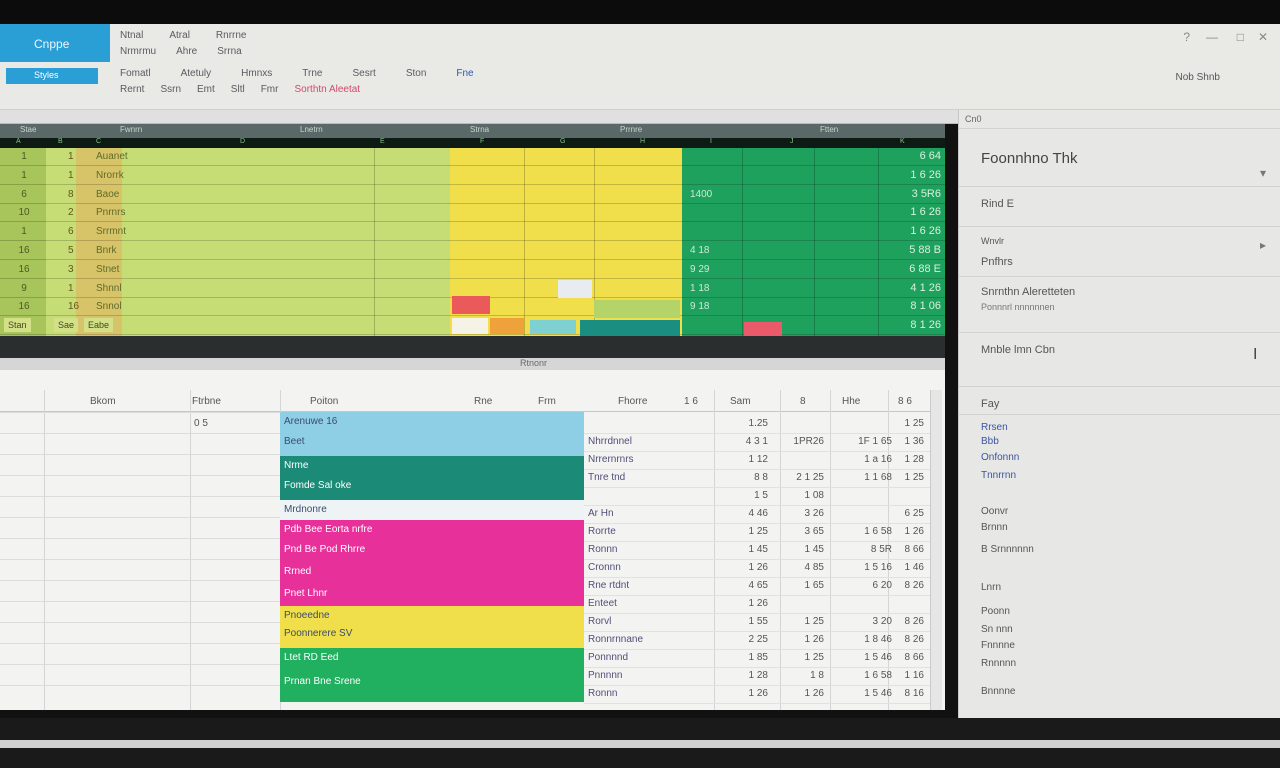 The width and height of the screenshot is (1280, 768). Describe the element at coordinates (1028, 292) in the screenshot. I see `panel-item: Snrnthn Aleretteten` at that location.